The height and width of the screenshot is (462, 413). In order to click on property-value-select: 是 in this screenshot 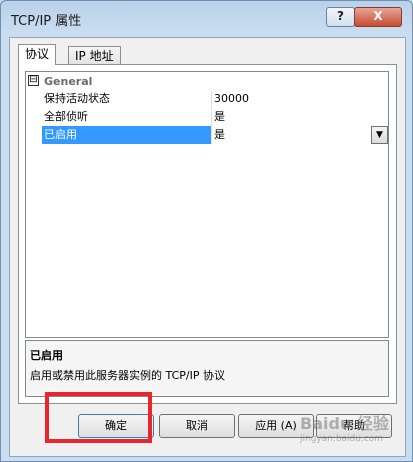, I will do `click(219, 135)`.